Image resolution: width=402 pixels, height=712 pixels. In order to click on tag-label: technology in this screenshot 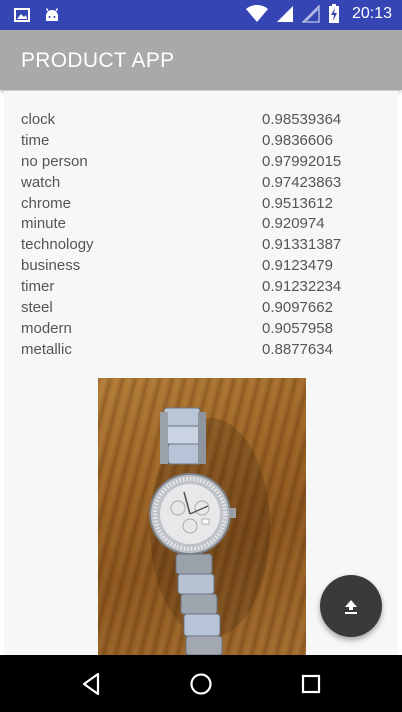, I will do `click(57, 245)`.